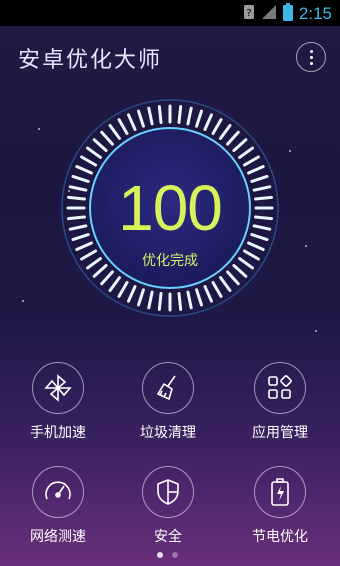  What do you see at coordinates (269, 14) in the screenshot?
I see `signal-icon` at bounding box center [269, 14].